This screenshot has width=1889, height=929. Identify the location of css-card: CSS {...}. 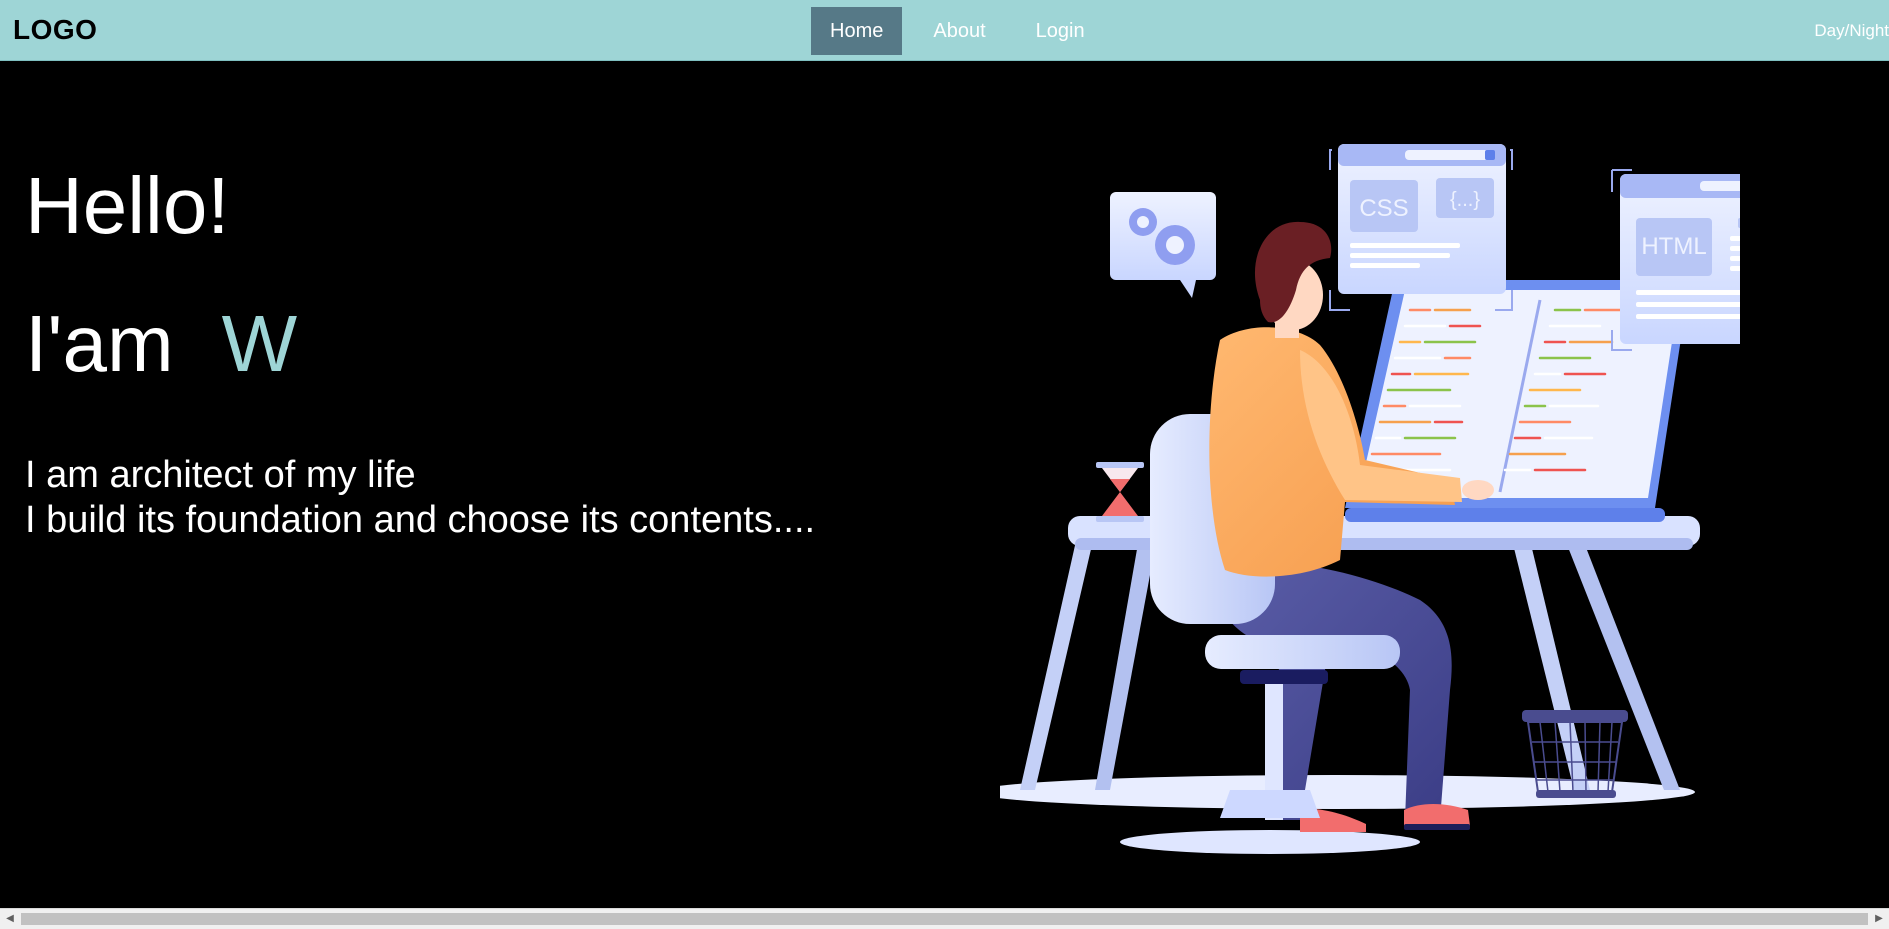
(1421, 227).